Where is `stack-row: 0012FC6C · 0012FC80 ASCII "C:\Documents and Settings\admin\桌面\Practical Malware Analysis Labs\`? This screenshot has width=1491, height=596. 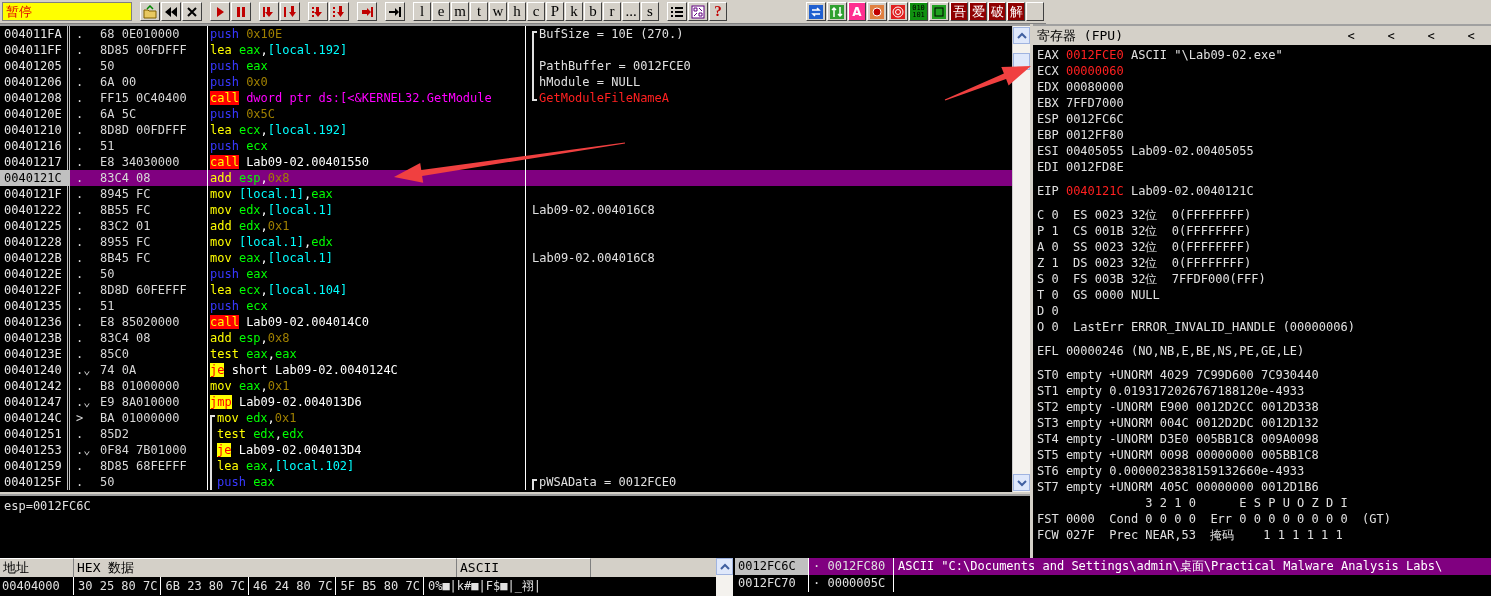
stack-row: 0012FC6C · 0012FC80 ASCII "C:\Documents and Settings\admin\桌面\Practical Malware Analysis Labs\ is located at coordinates (1113, 566).